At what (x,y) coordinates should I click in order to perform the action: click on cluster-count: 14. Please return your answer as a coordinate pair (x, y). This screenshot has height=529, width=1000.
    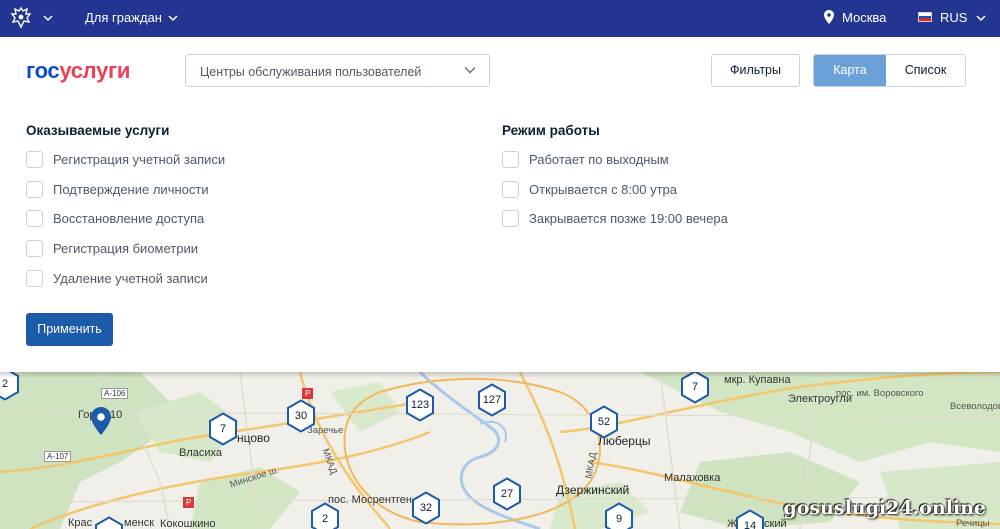
    Looking at the image, I should click on (750, 524).